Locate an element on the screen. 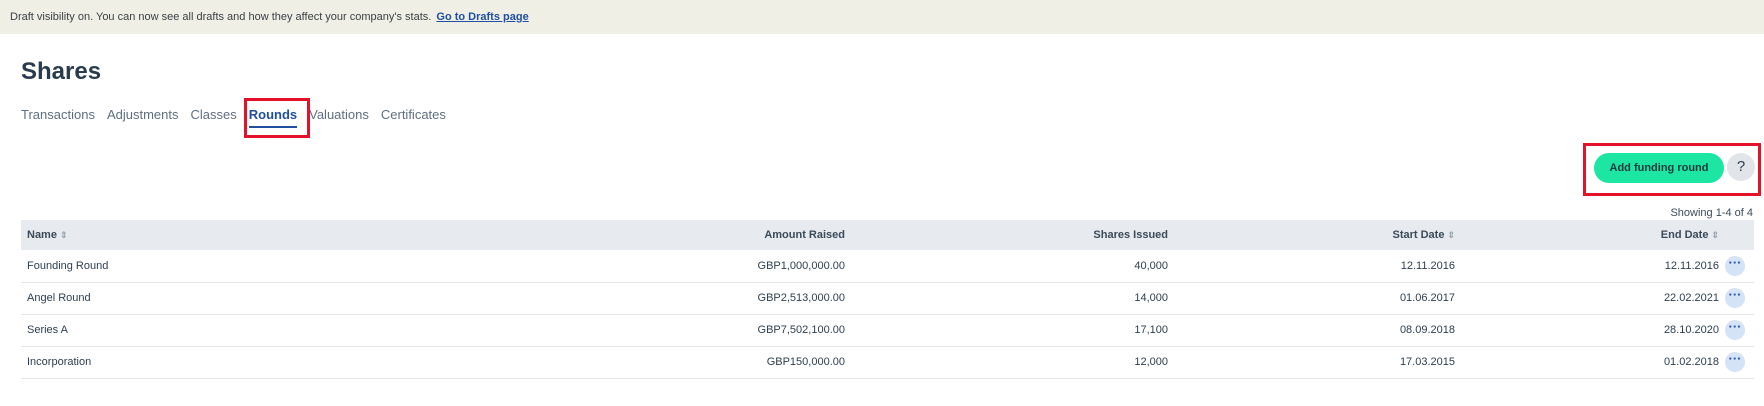 The image size is (1764, 406). end-date: 22.02.2021 is located at coordinates (1593, 298).